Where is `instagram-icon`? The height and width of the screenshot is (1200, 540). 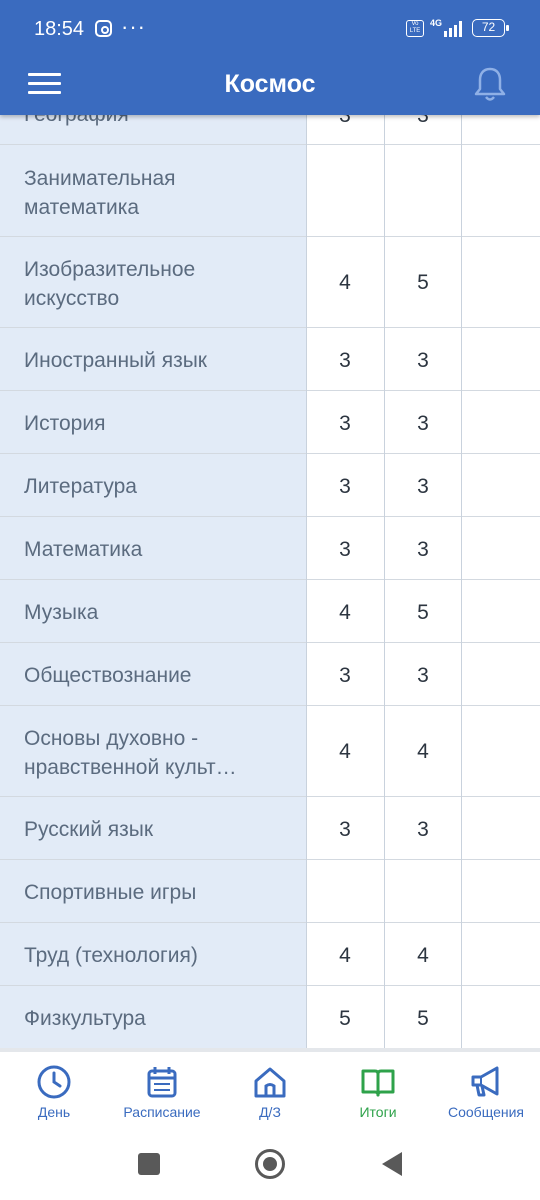
instagram-icon is located at coordinates (103, 28).